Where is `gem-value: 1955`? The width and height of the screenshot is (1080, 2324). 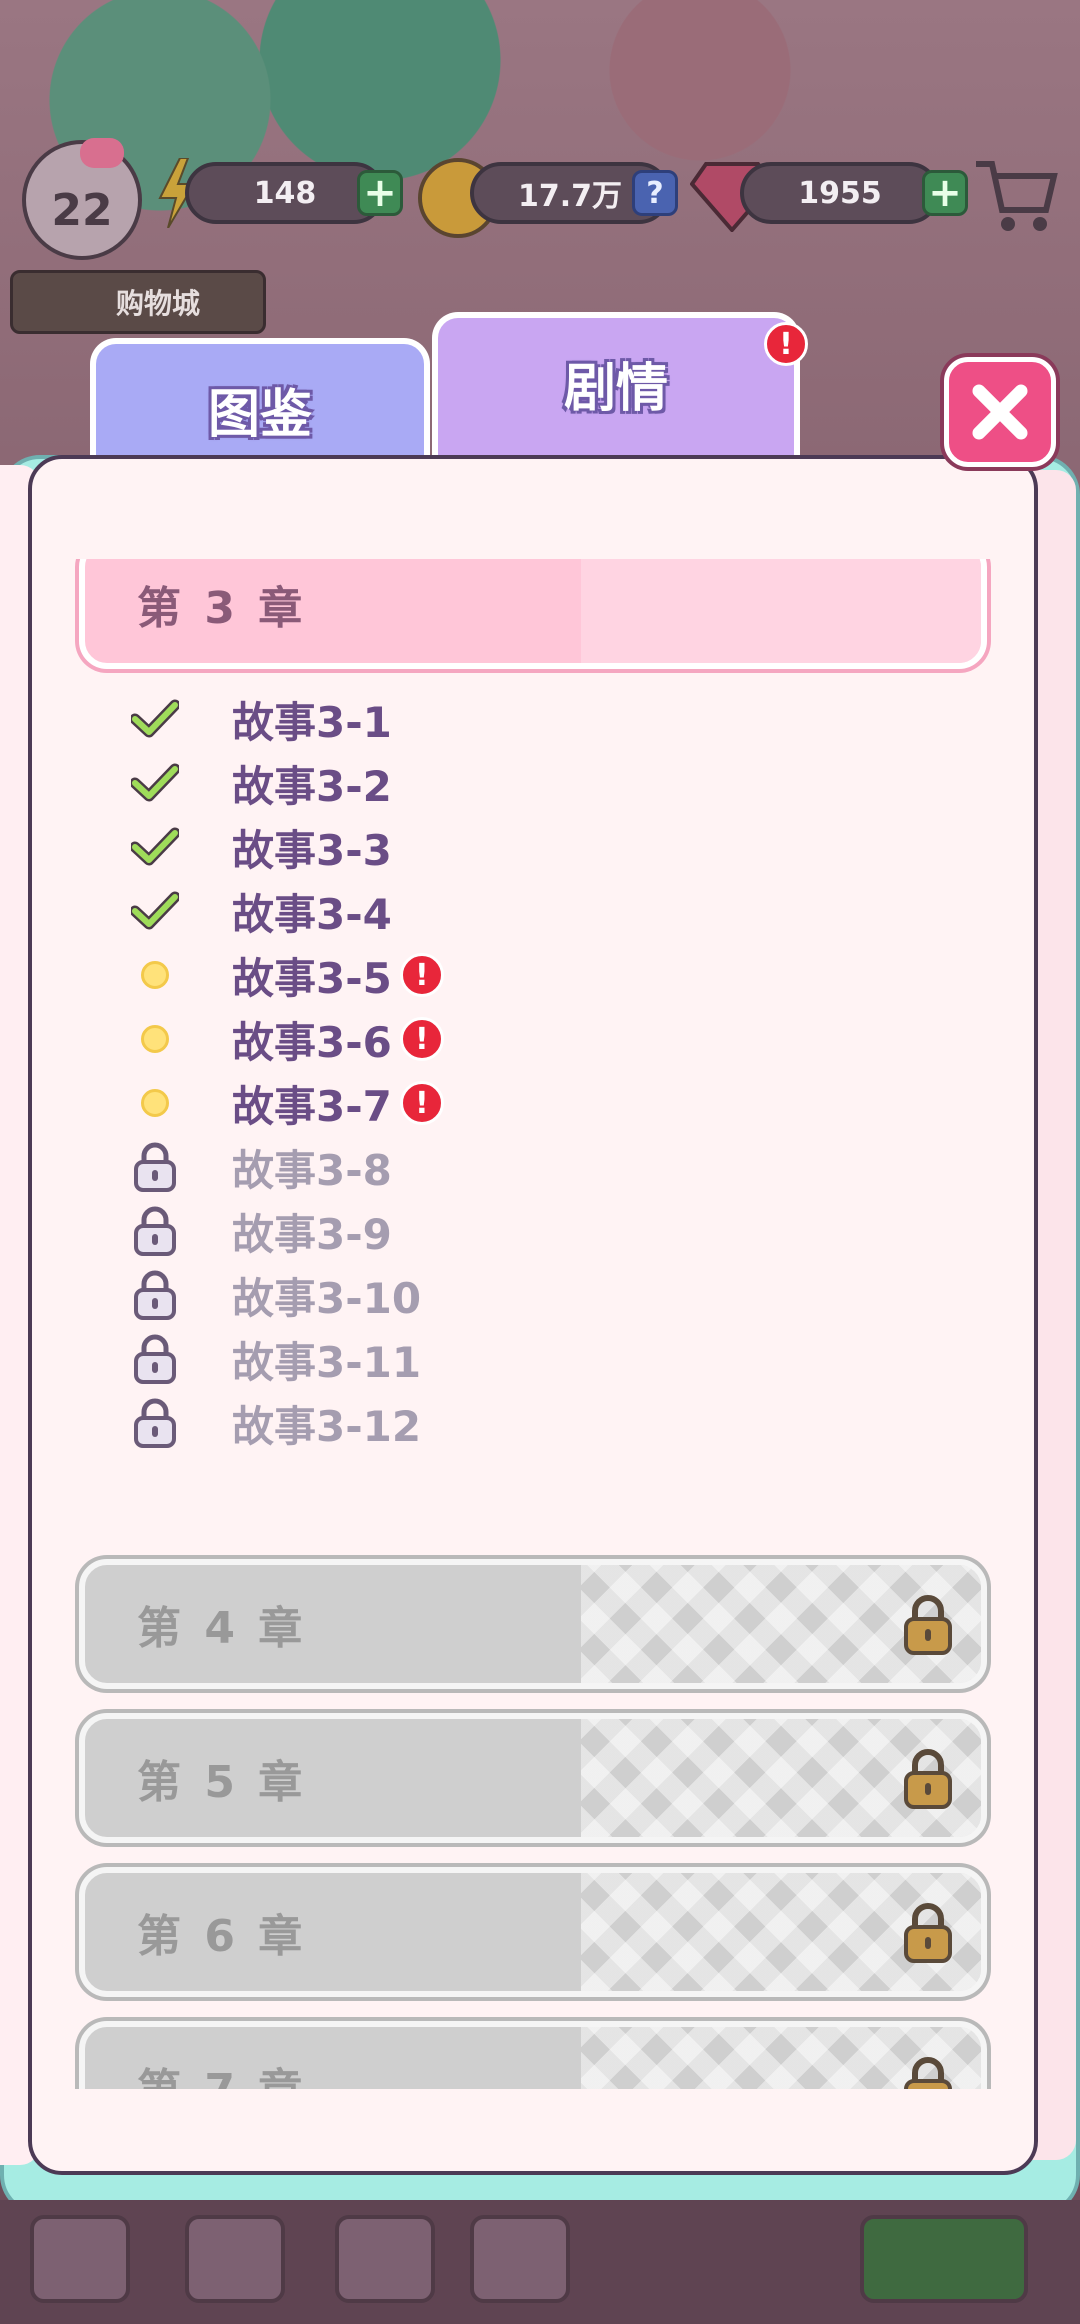
gem-value: 1955 is located at coordinates (840, 193).